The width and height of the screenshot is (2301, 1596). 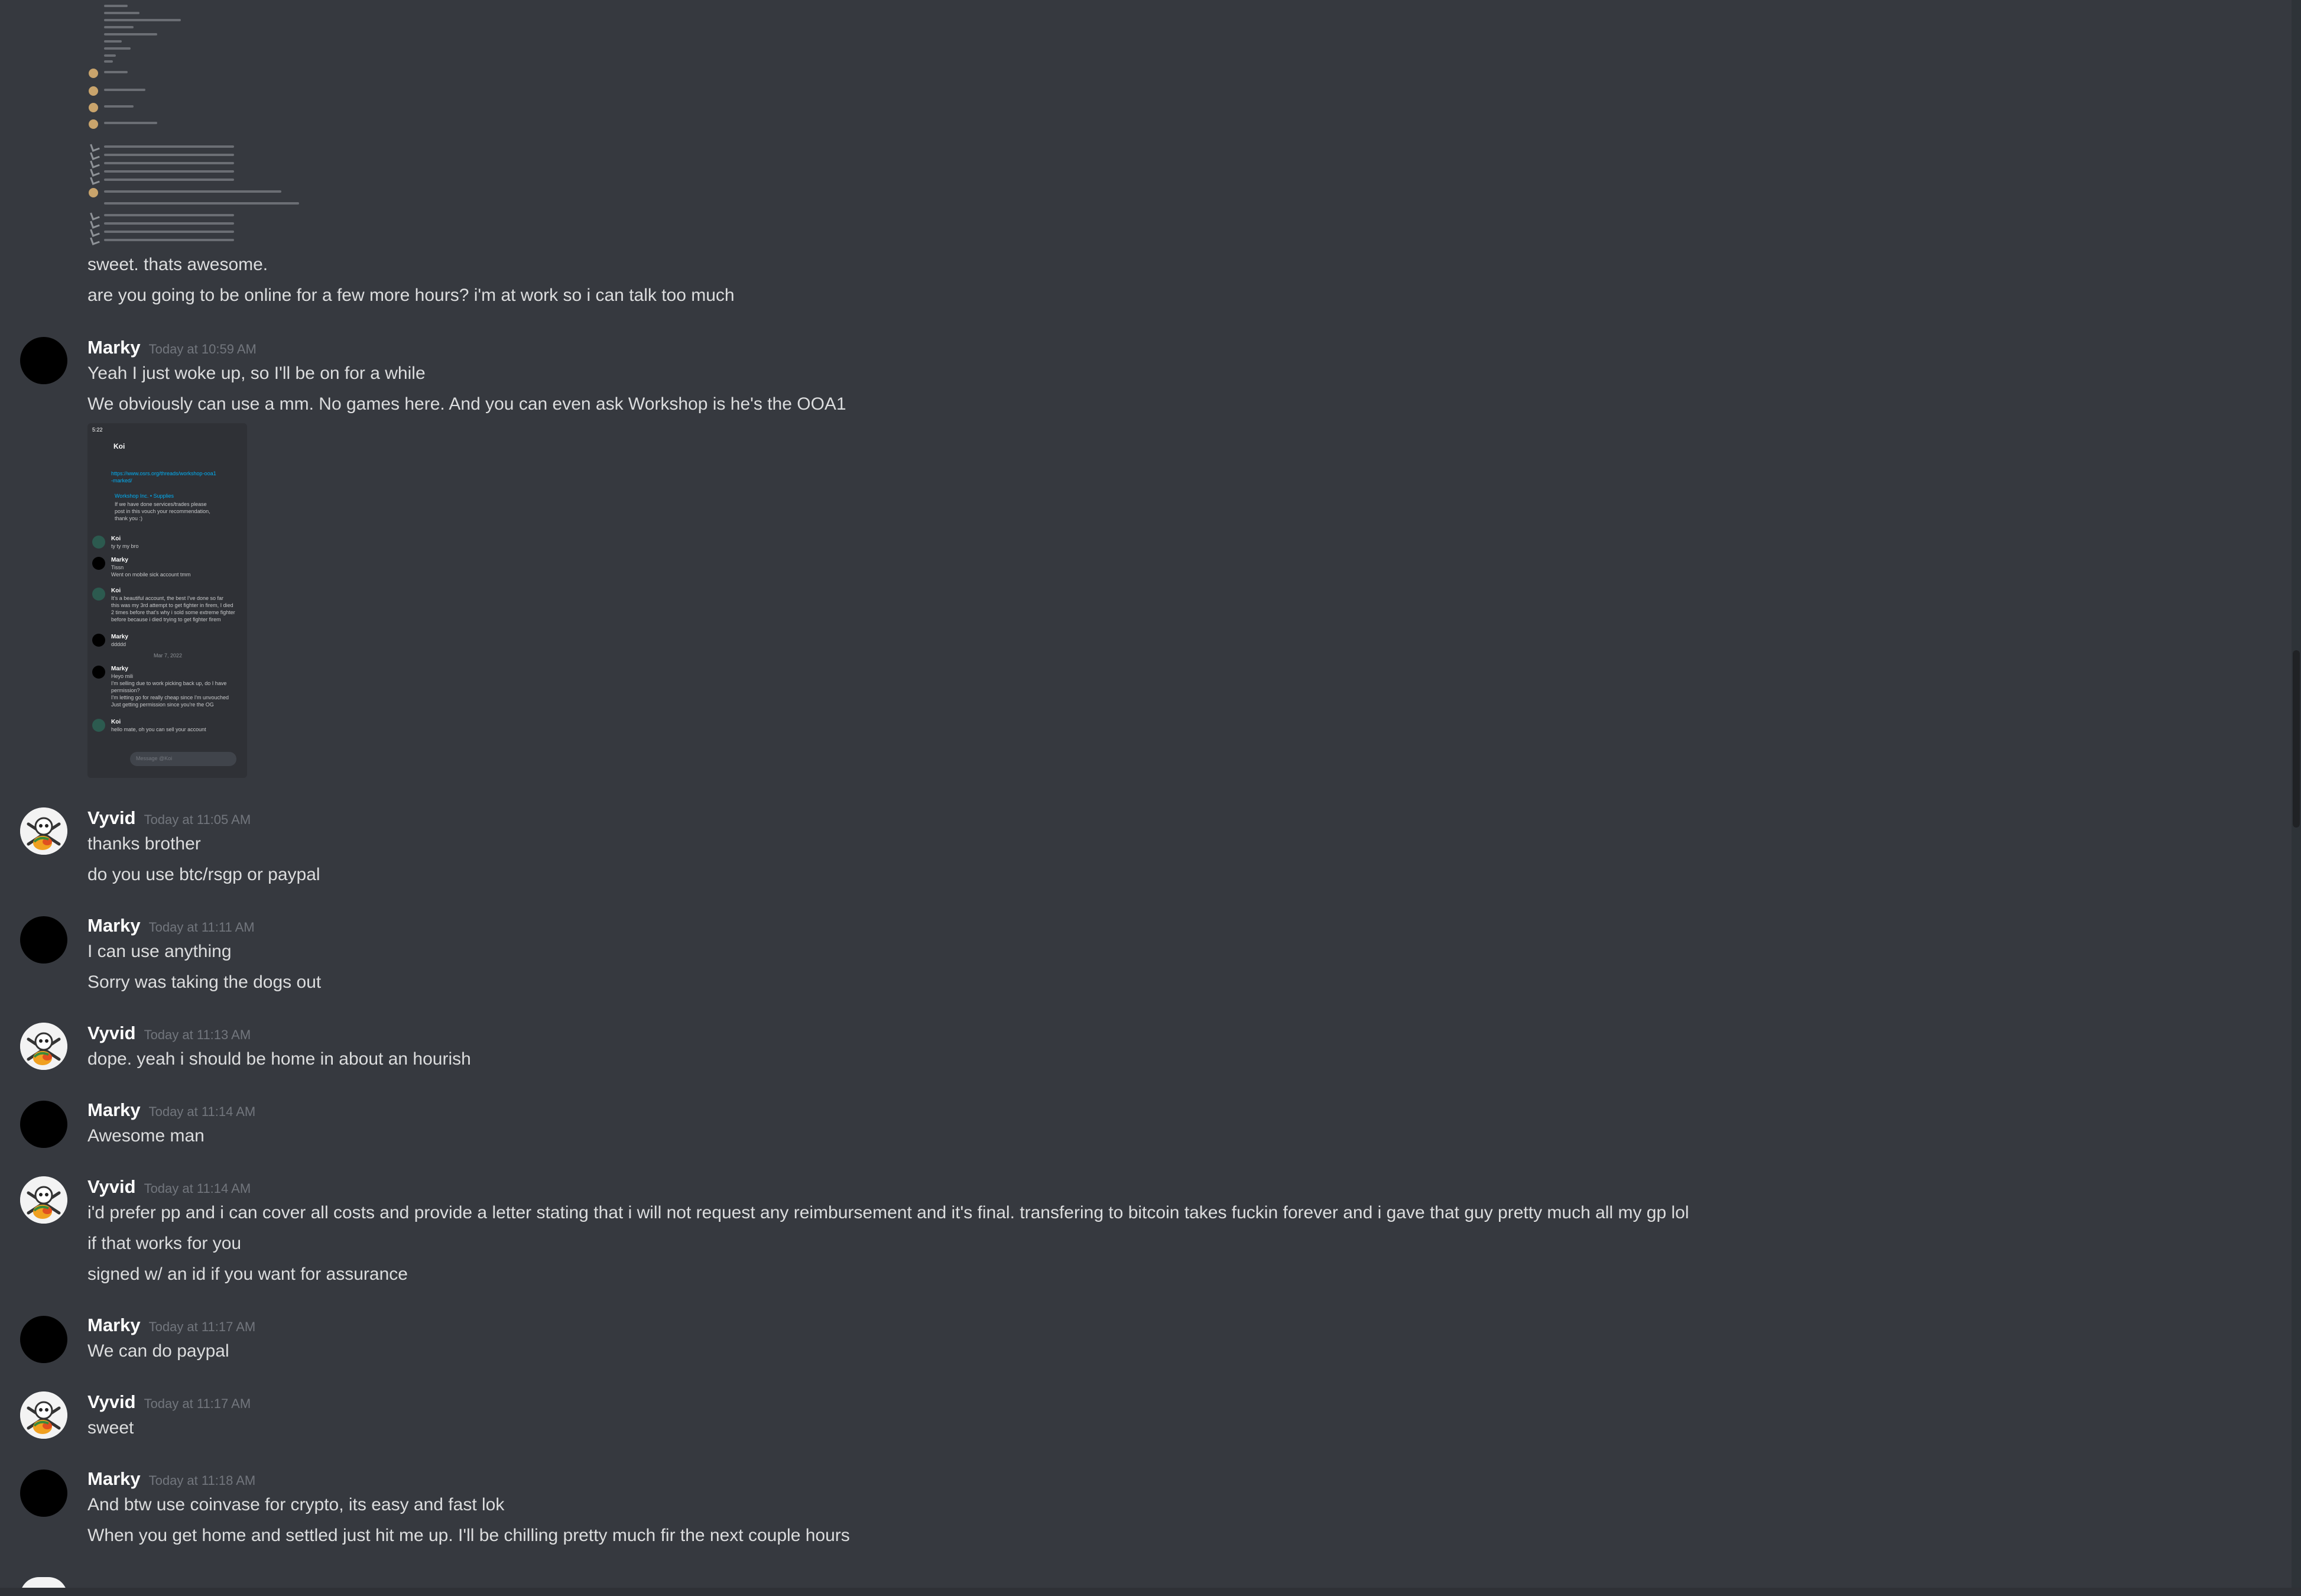 I want to click on message-timestamp: Today at 11:18 AM, so click(x=202, y=1480).